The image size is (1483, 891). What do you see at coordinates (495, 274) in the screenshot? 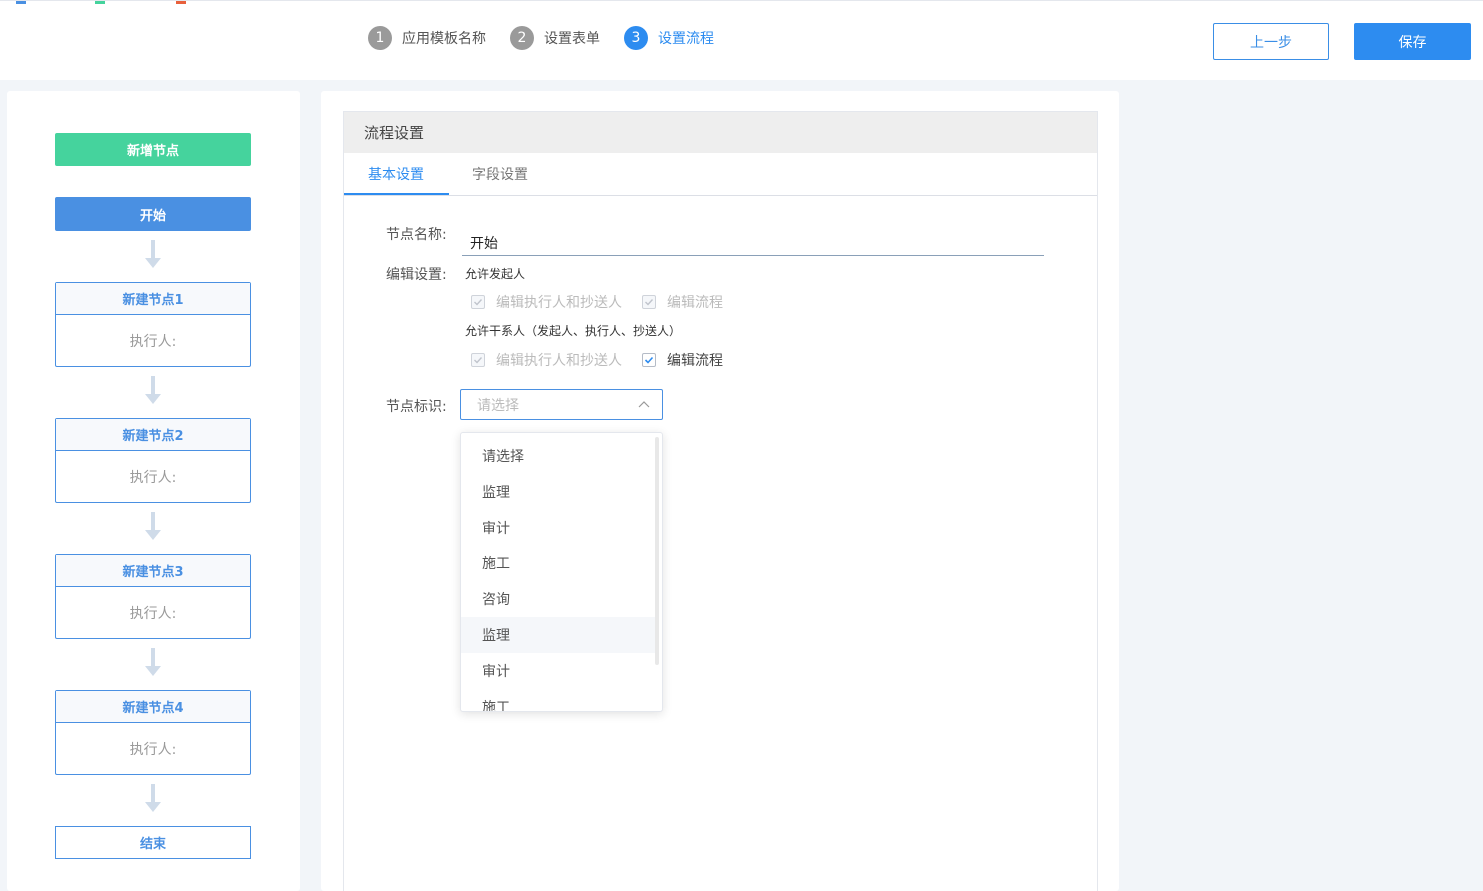
I see `allow-initiator-text: 允许发起人` at bounding box center [495, 274].